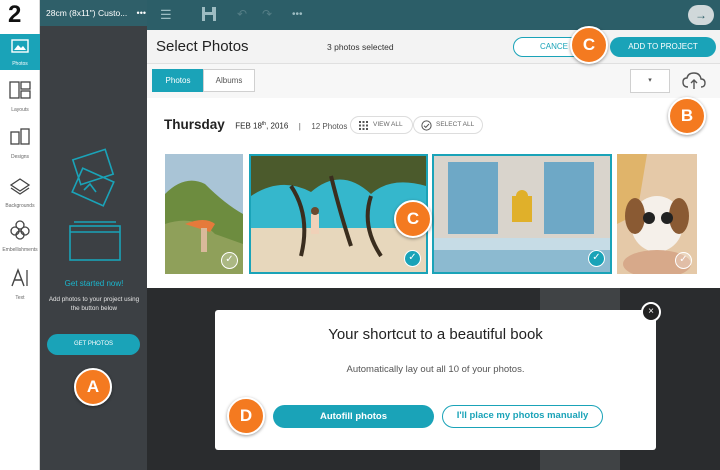  What do you see at coordinates (246, 416) in the screenshot?
I see `marker-d: D` at bounding box center [246, 416].